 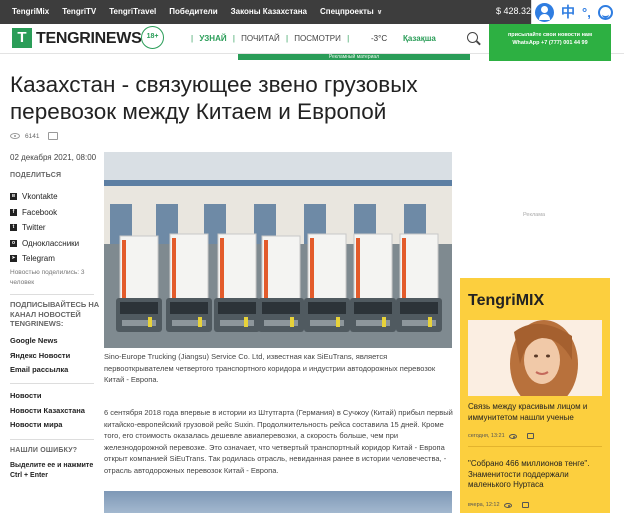 I want to click on nav-read: ПОЧИТАЙ, so click(x=260, y=38).